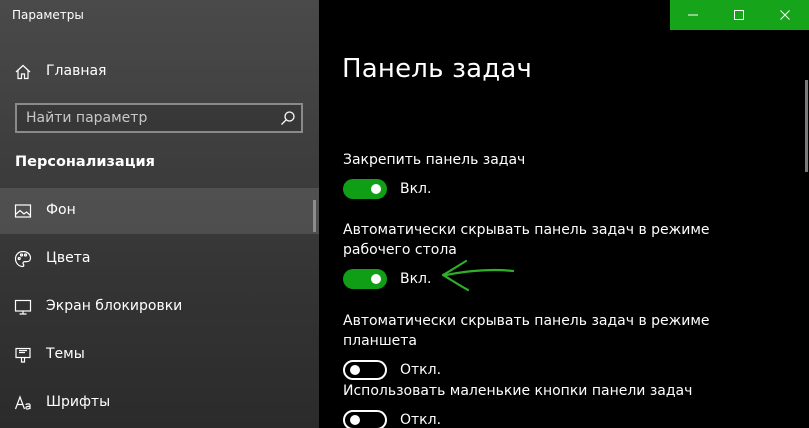  What do you see at coordinates (365, 189) in the screenshot?
I see `toggle-lock-taskbar` at bounding box center [365, 189].